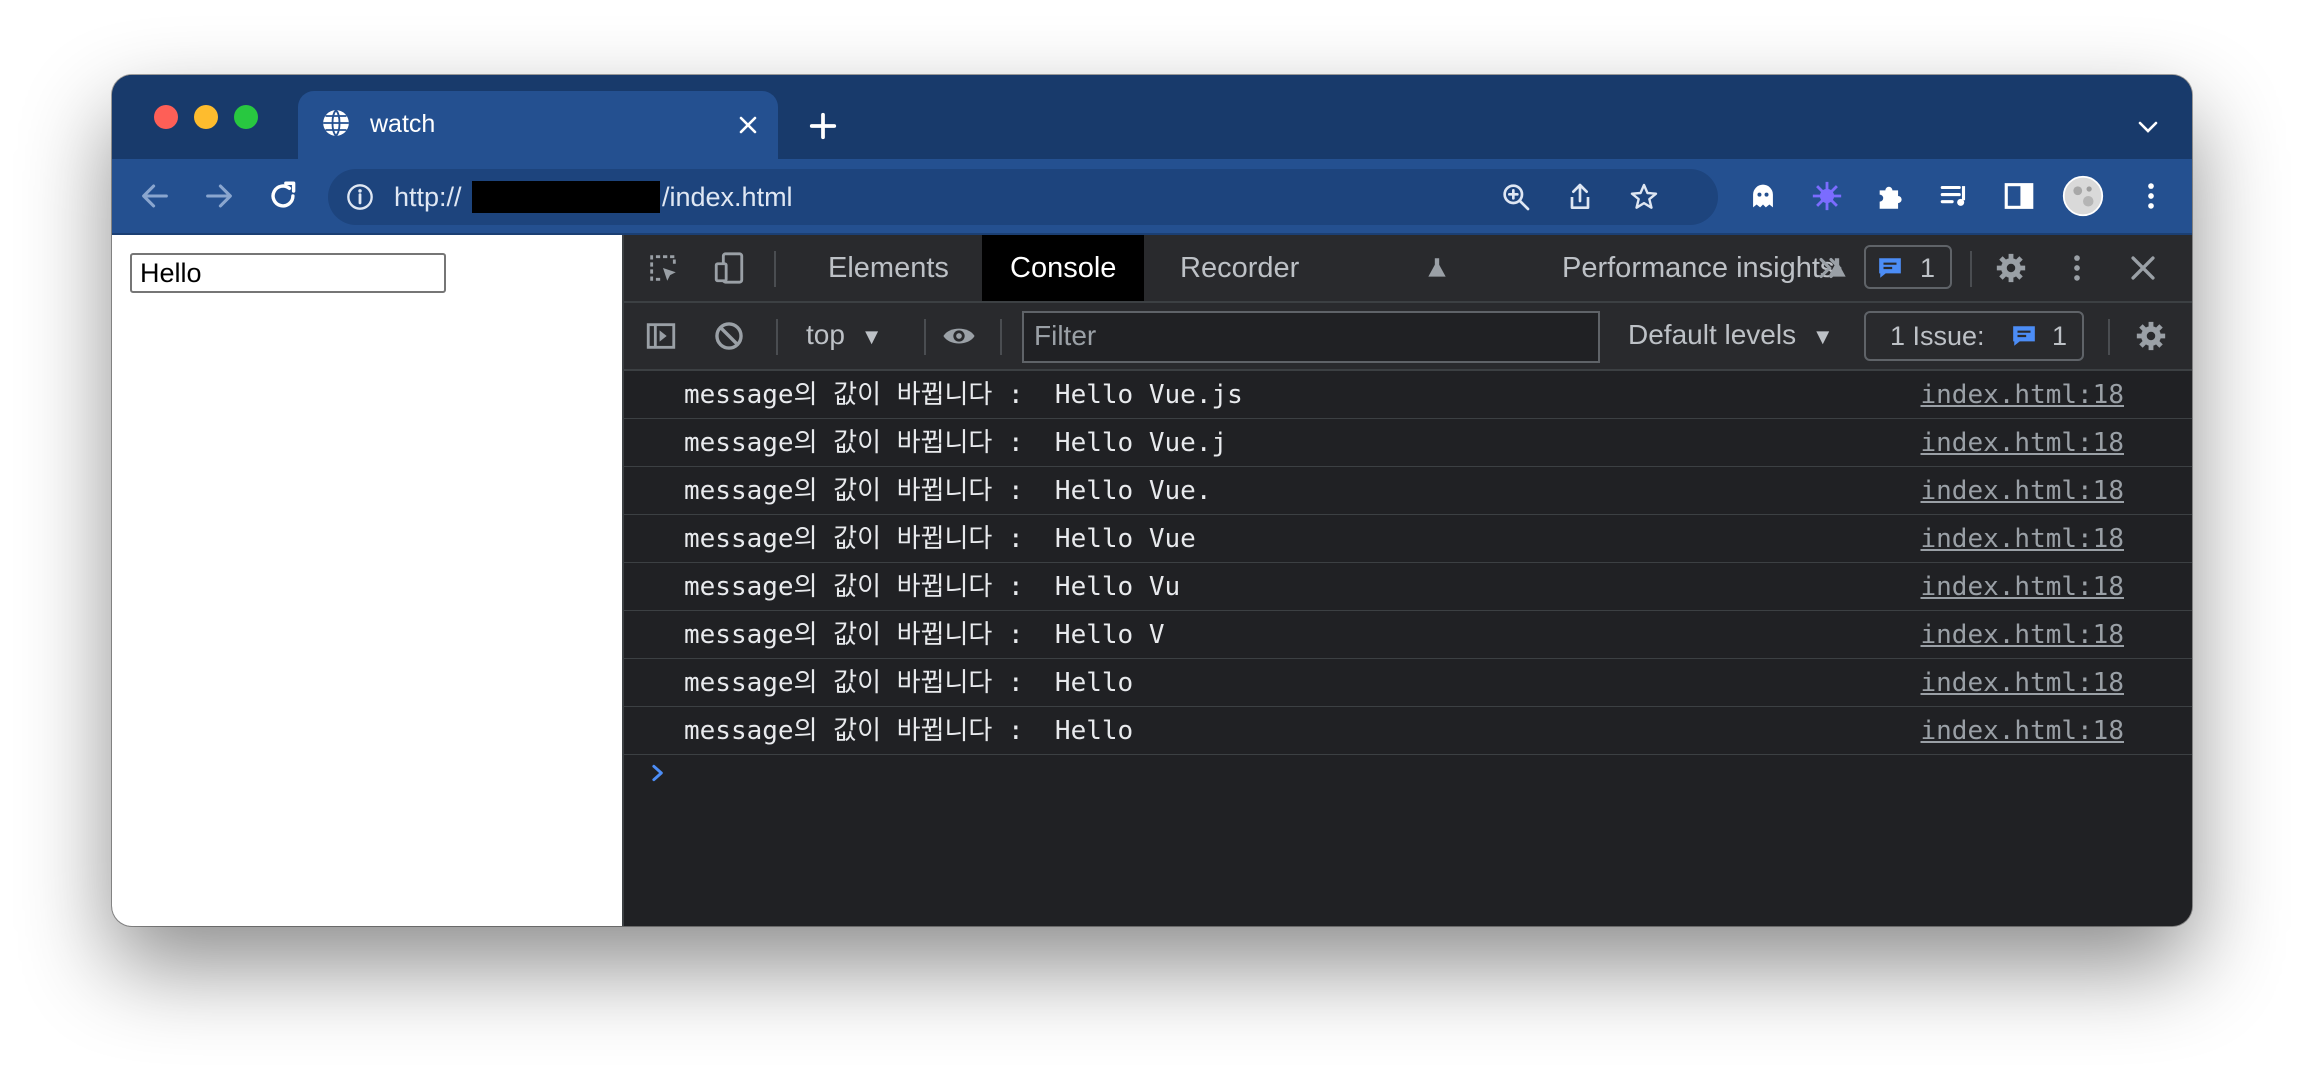 The image size is (2304, 1074). What do you see at coordinates (1827, 196) in the screenshot?
I see `sparkle-extension-icon` at bounding box center [1827, 196].